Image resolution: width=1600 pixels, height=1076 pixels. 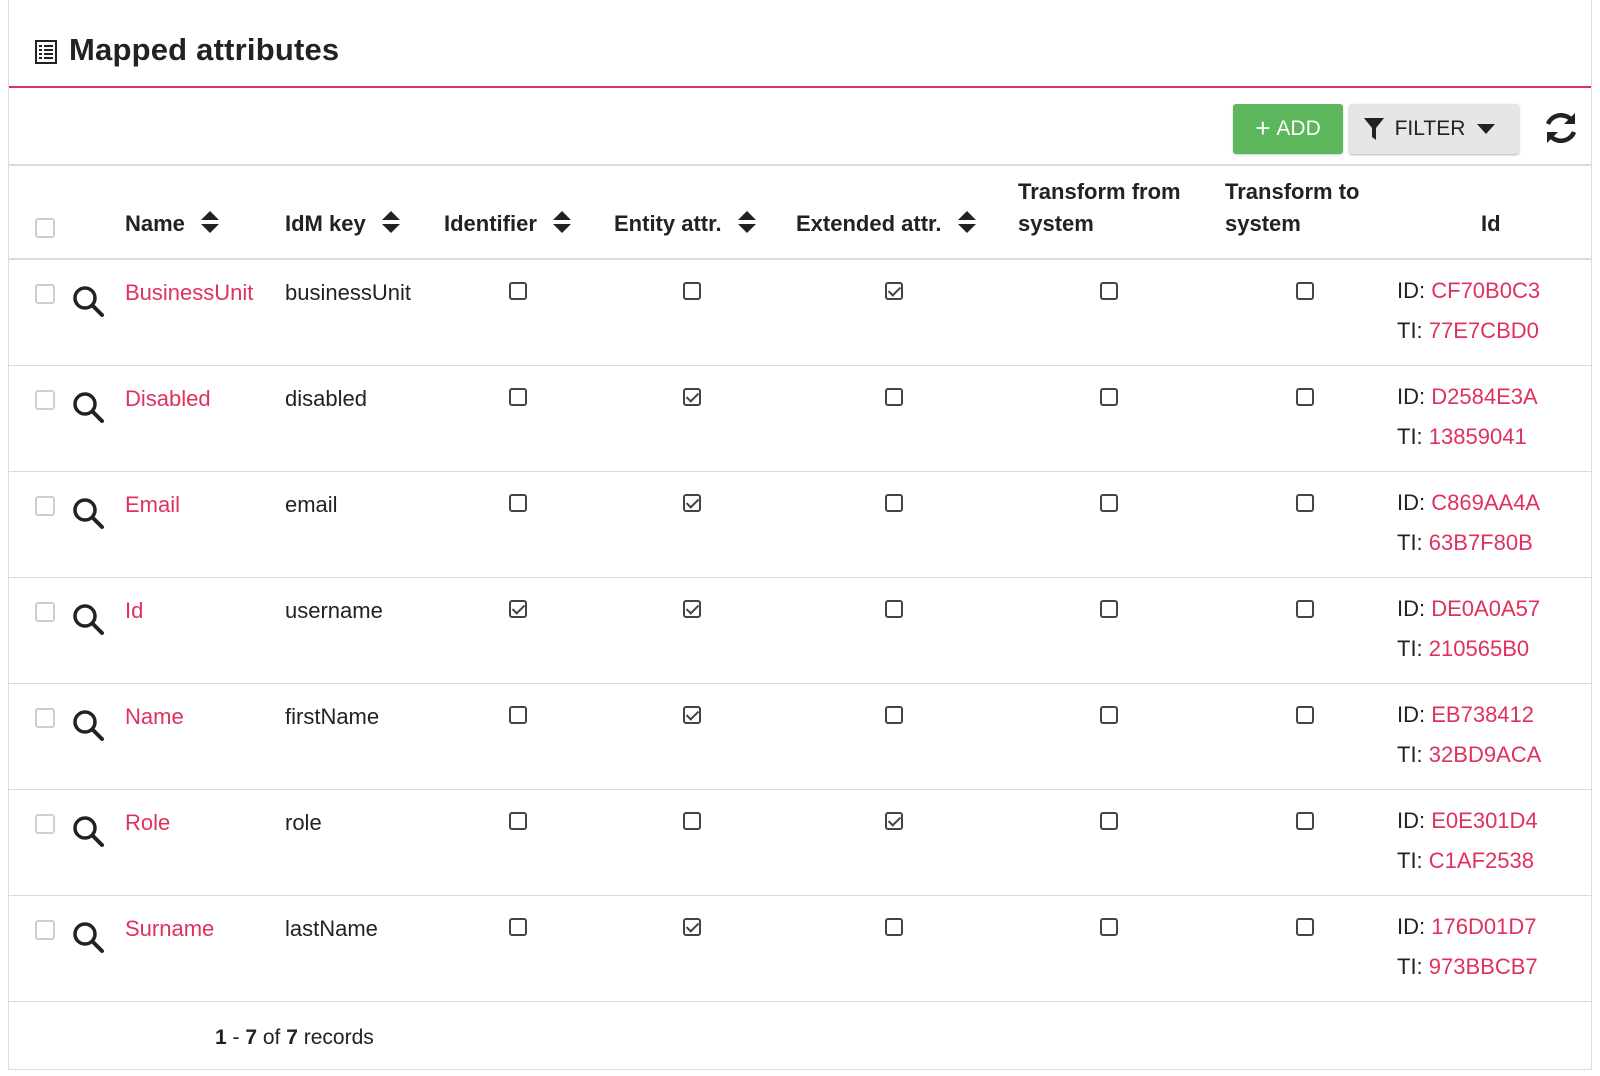 I want to click on ti-line: TI: 32BD9ACA, so click(x=1469, y=754).